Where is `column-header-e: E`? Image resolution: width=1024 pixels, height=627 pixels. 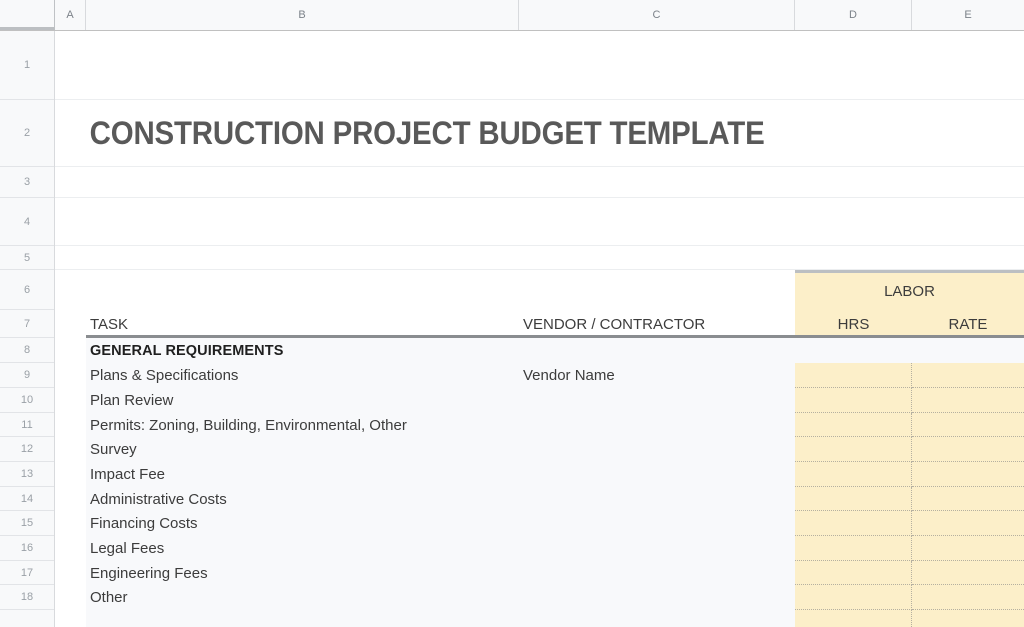
column-header-e: E is located at coordinates (968, 15).